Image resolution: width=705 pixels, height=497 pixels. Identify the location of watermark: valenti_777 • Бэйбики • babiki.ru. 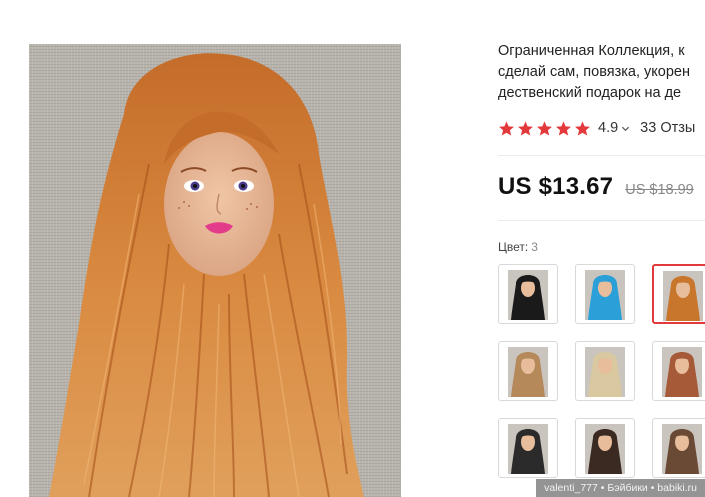
(620, 488).